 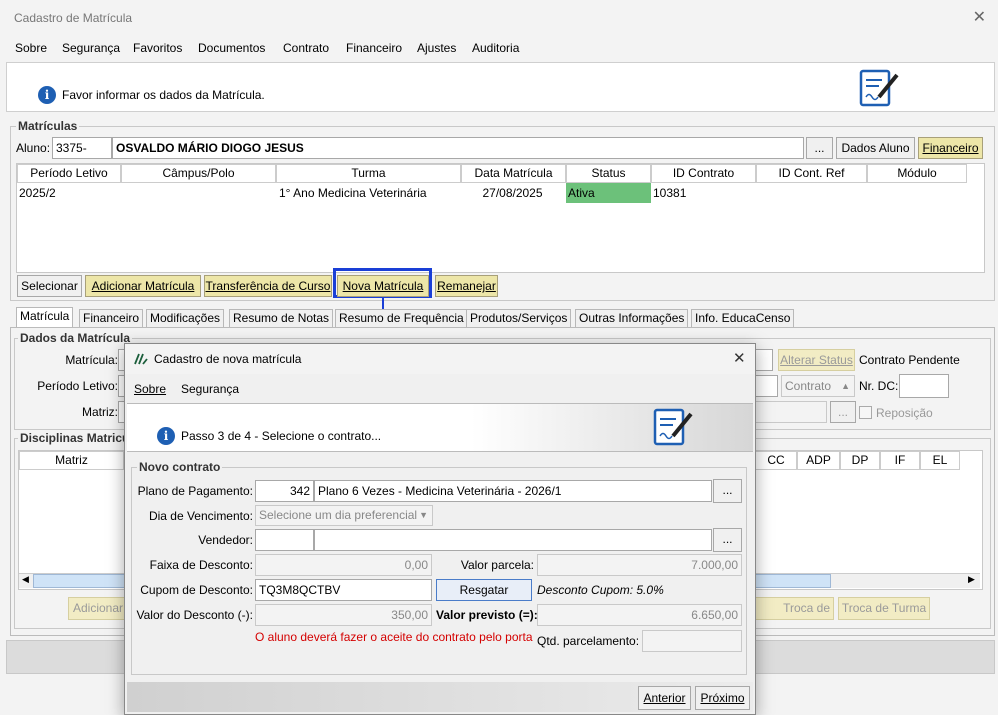 I want to click on menu-financeiro: Financeiro, so click(x=374, y=48).